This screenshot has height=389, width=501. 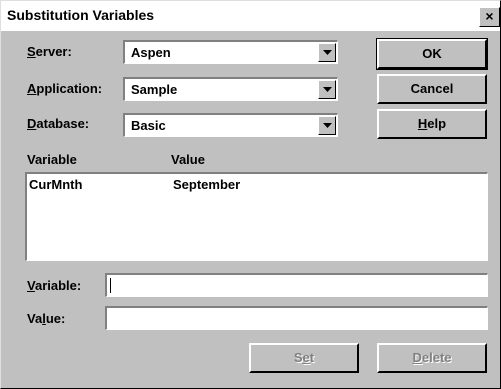 What do you see at coordinates (56, 184) in the screenshot?
I see `list-item-variable: CurMnth` at bounding box center [56, 184].